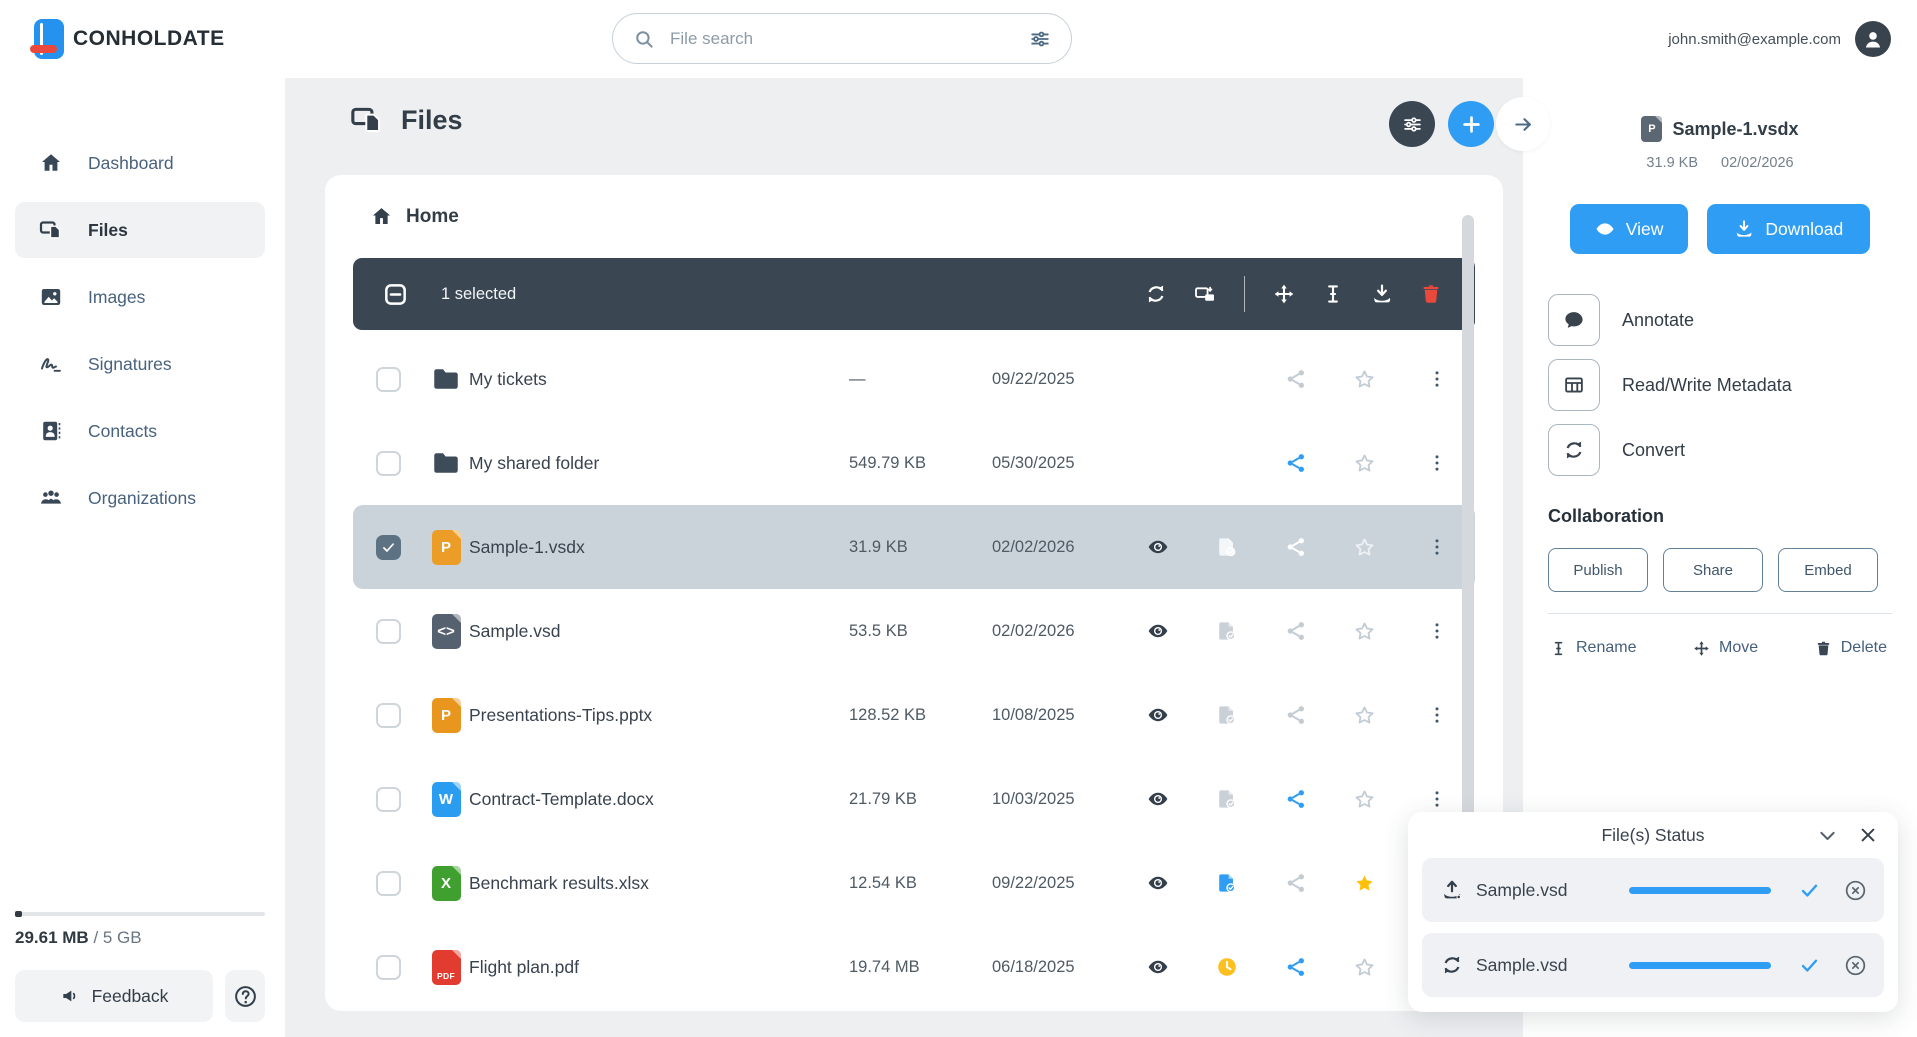 This screenshot has width=1917, height=1037. What do you see at coordinates (914, 379) in the screenshot?
I see `file-row: My tickets — 09/22/2025` at bounding box center [914, 379].